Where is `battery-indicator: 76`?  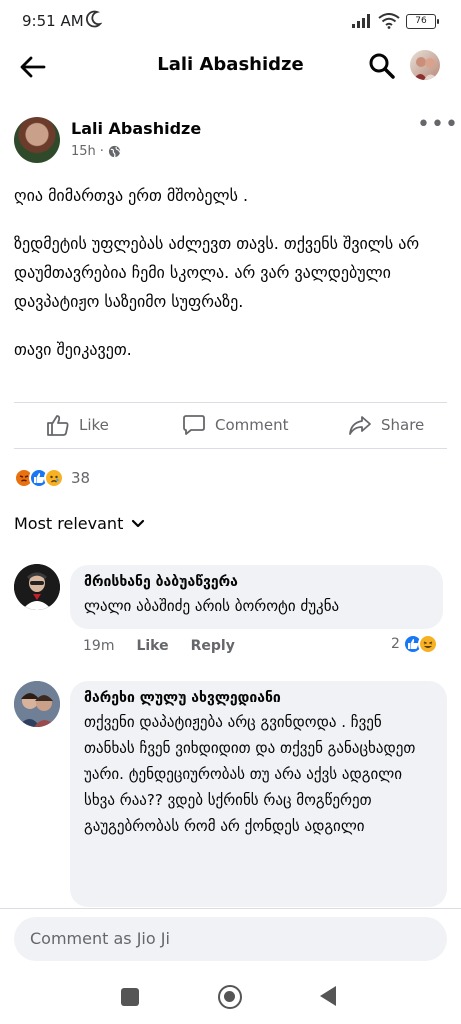
battery-indicator: 76 is located at coordinates (422, 21).